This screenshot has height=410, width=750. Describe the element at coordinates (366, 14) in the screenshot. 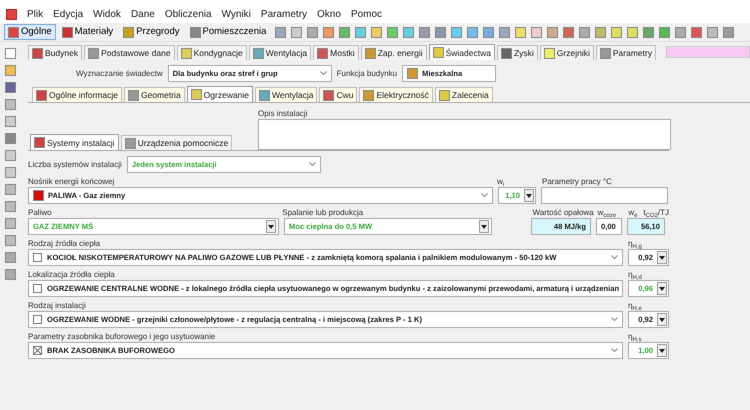

I see `menu-item: Pomoc` at that location.